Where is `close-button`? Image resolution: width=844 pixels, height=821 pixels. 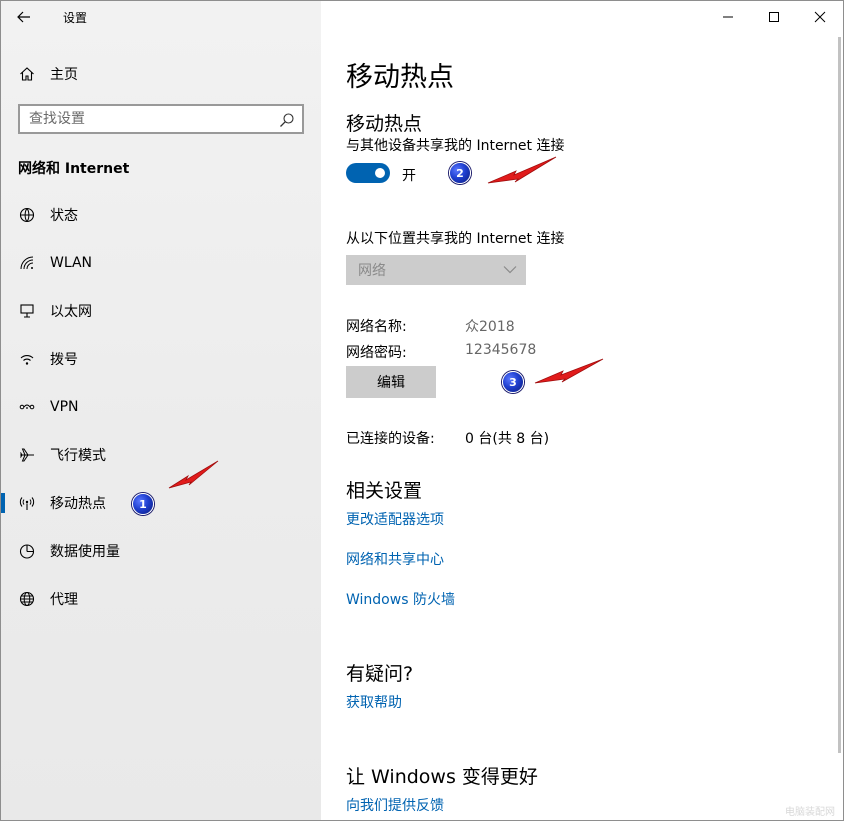
close-button is located at coordinates (820, 17).